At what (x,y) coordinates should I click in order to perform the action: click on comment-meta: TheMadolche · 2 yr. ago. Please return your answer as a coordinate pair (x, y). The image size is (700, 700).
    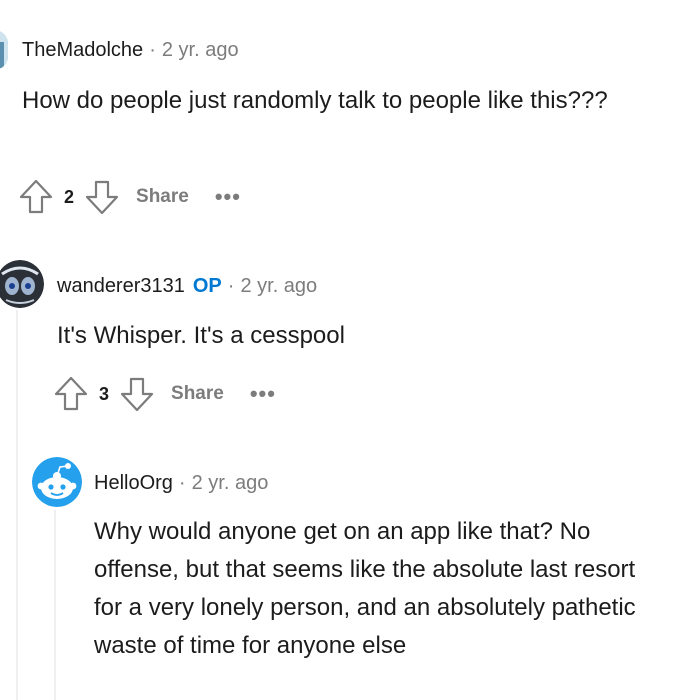
    Looking at the image, I should click on (130, 50).